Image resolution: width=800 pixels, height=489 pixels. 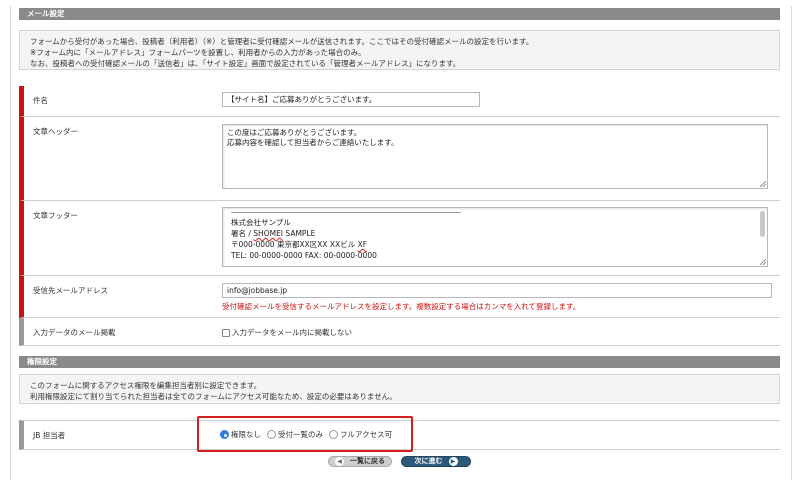 I want to click on header-text-label: 文章ヘッダー, so click(x=55, y=131).